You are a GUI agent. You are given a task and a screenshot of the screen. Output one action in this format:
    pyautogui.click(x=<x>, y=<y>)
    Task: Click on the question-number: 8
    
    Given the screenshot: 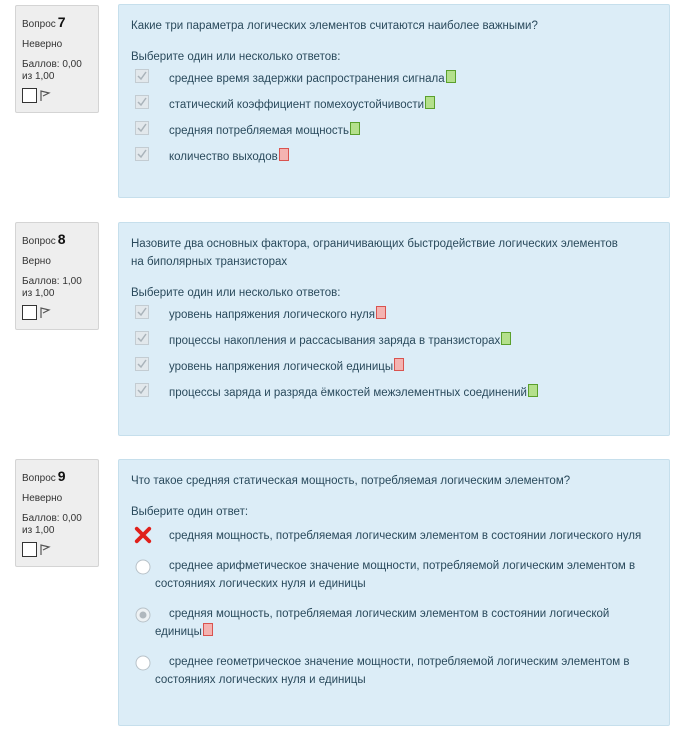 What is the action you would take?
    pyautogui.click(x=61, y=239)
    